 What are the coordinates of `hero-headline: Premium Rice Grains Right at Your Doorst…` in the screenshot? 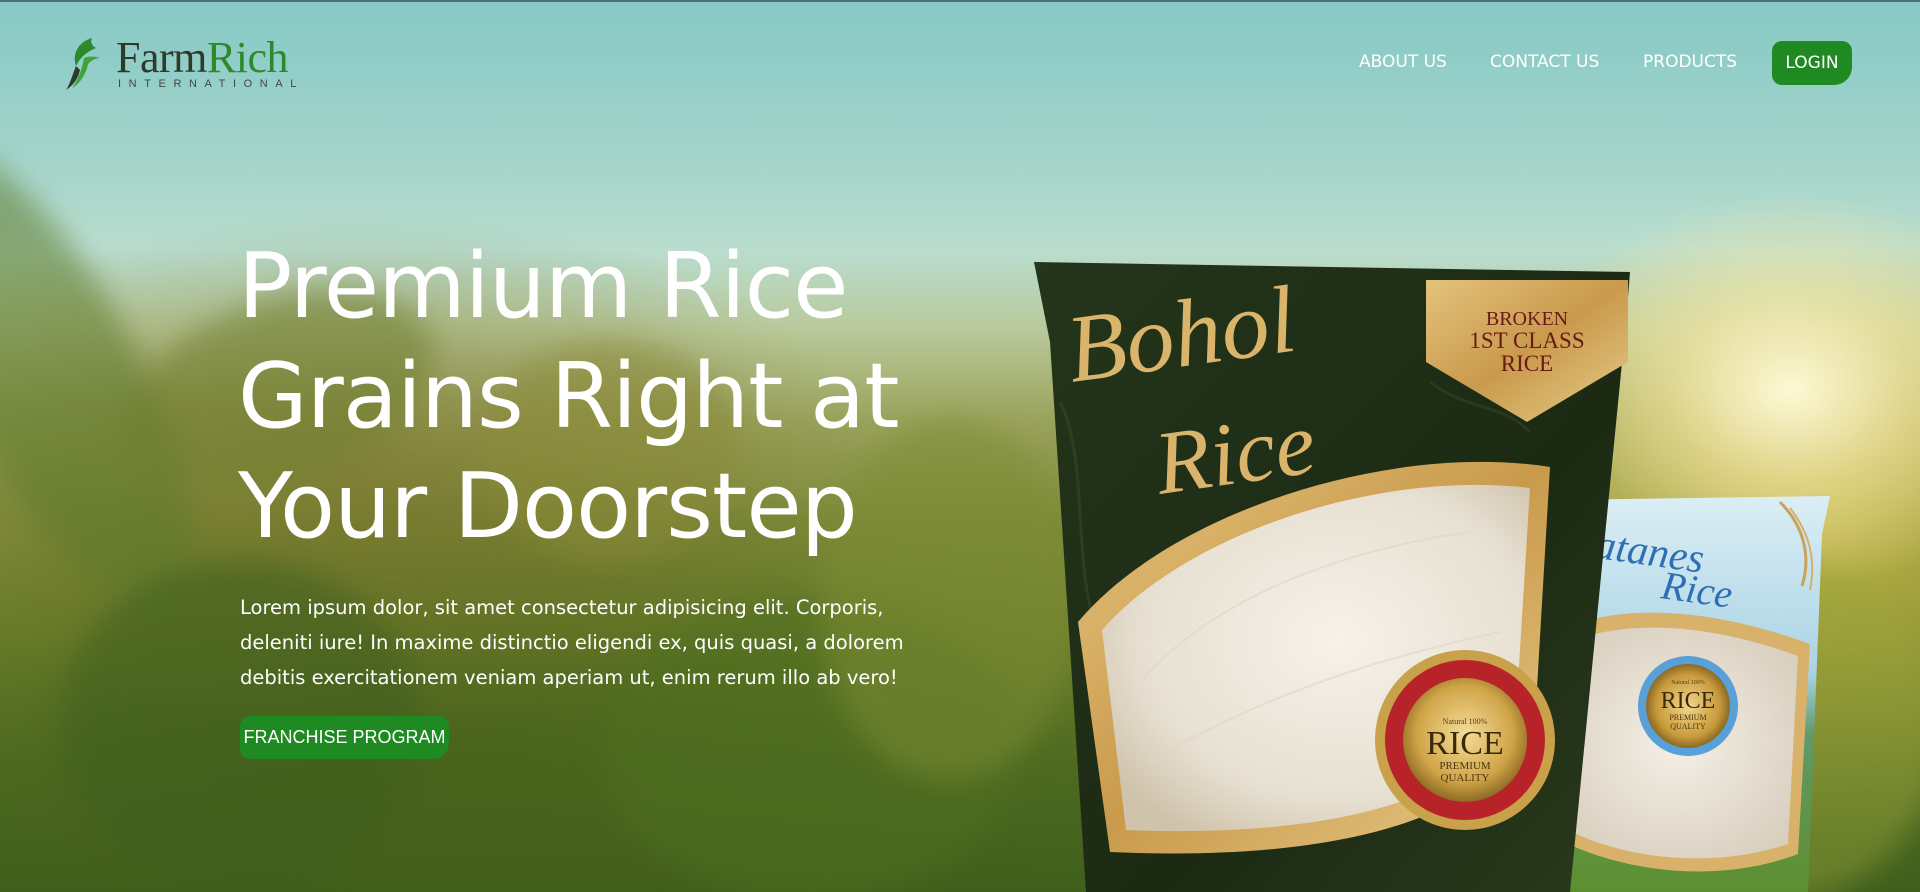 It's located at (618, 397).